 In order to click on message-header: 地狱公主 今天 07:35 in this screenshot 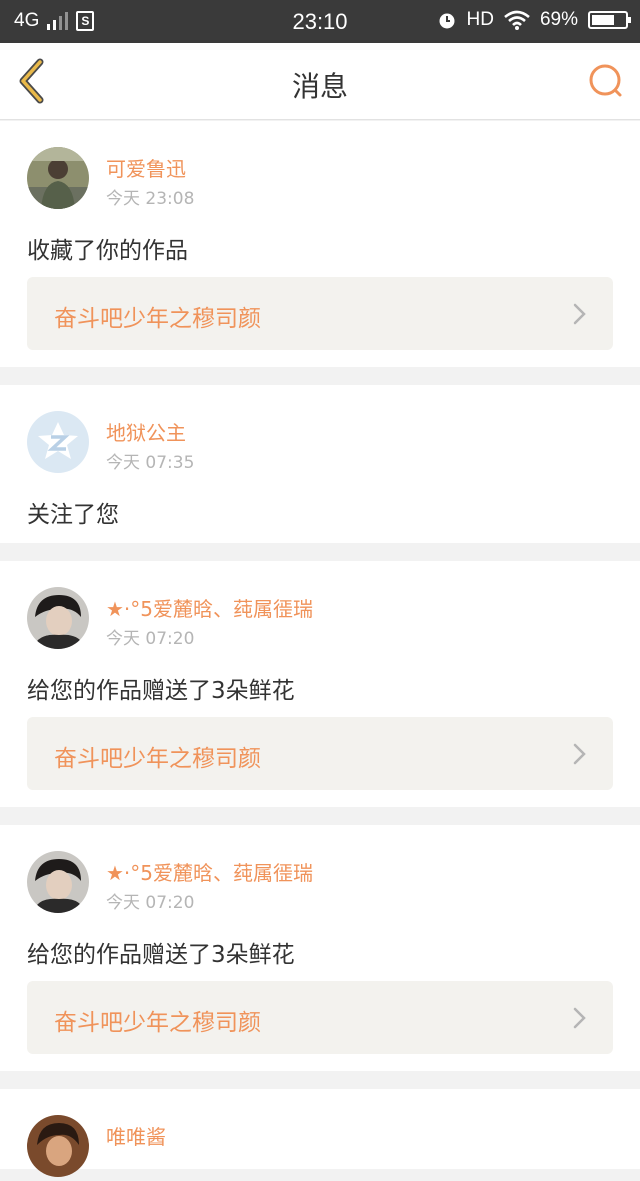, I will do `click(320, 431)`.